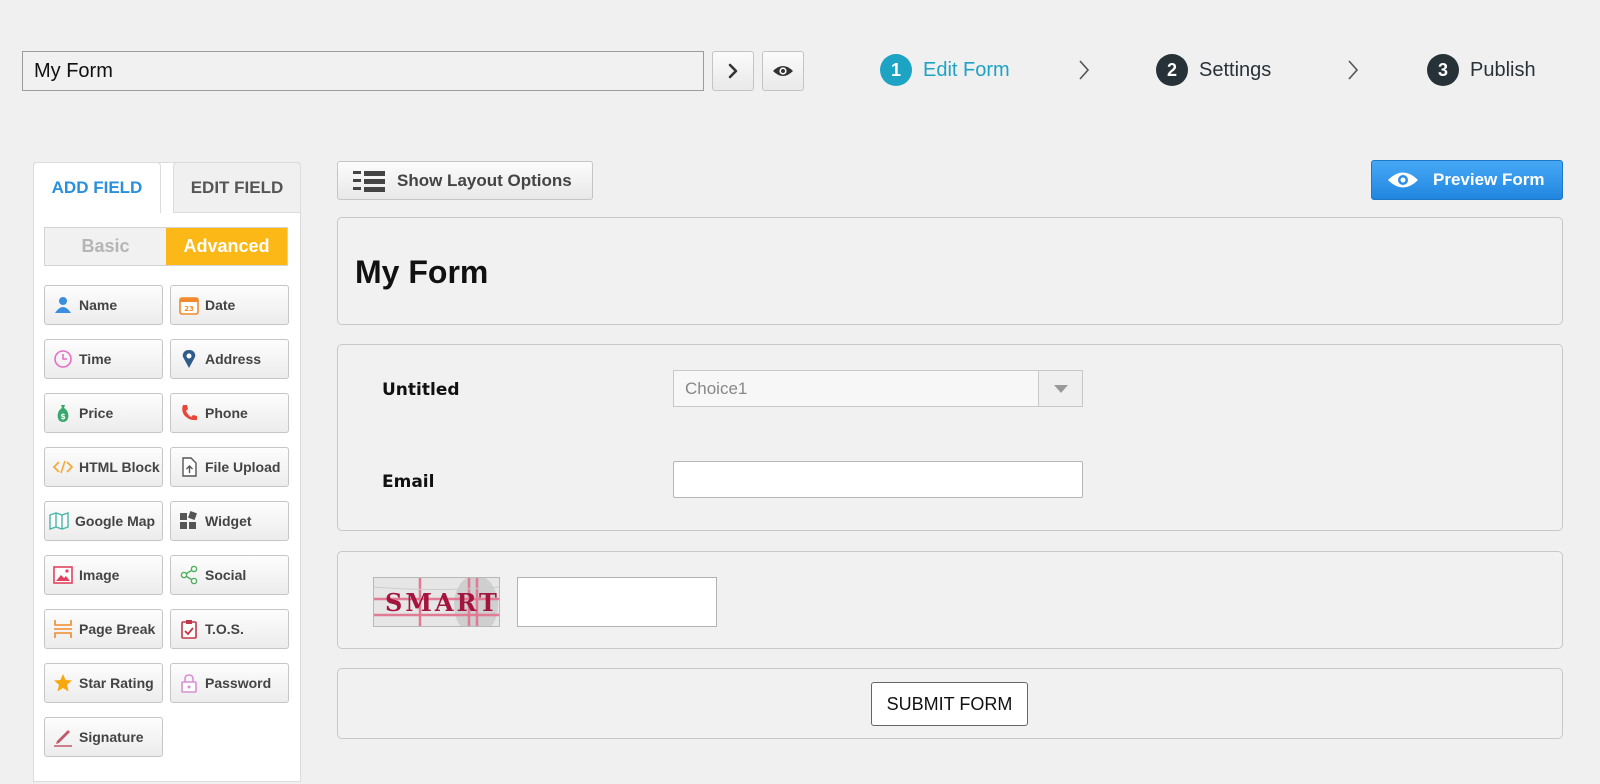  I want to click on email-field, so click(878, 479).